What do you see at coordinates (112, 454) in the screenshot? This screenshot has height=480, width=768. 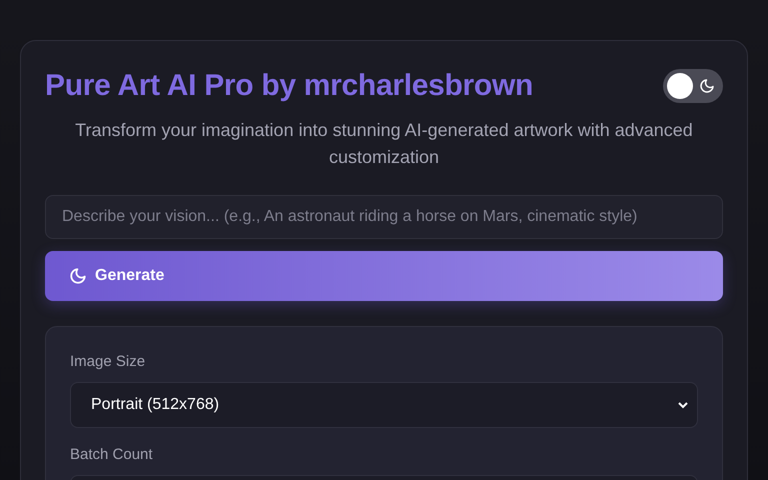 I see `field-label: Batch Count` at bounding box center [112, 454].